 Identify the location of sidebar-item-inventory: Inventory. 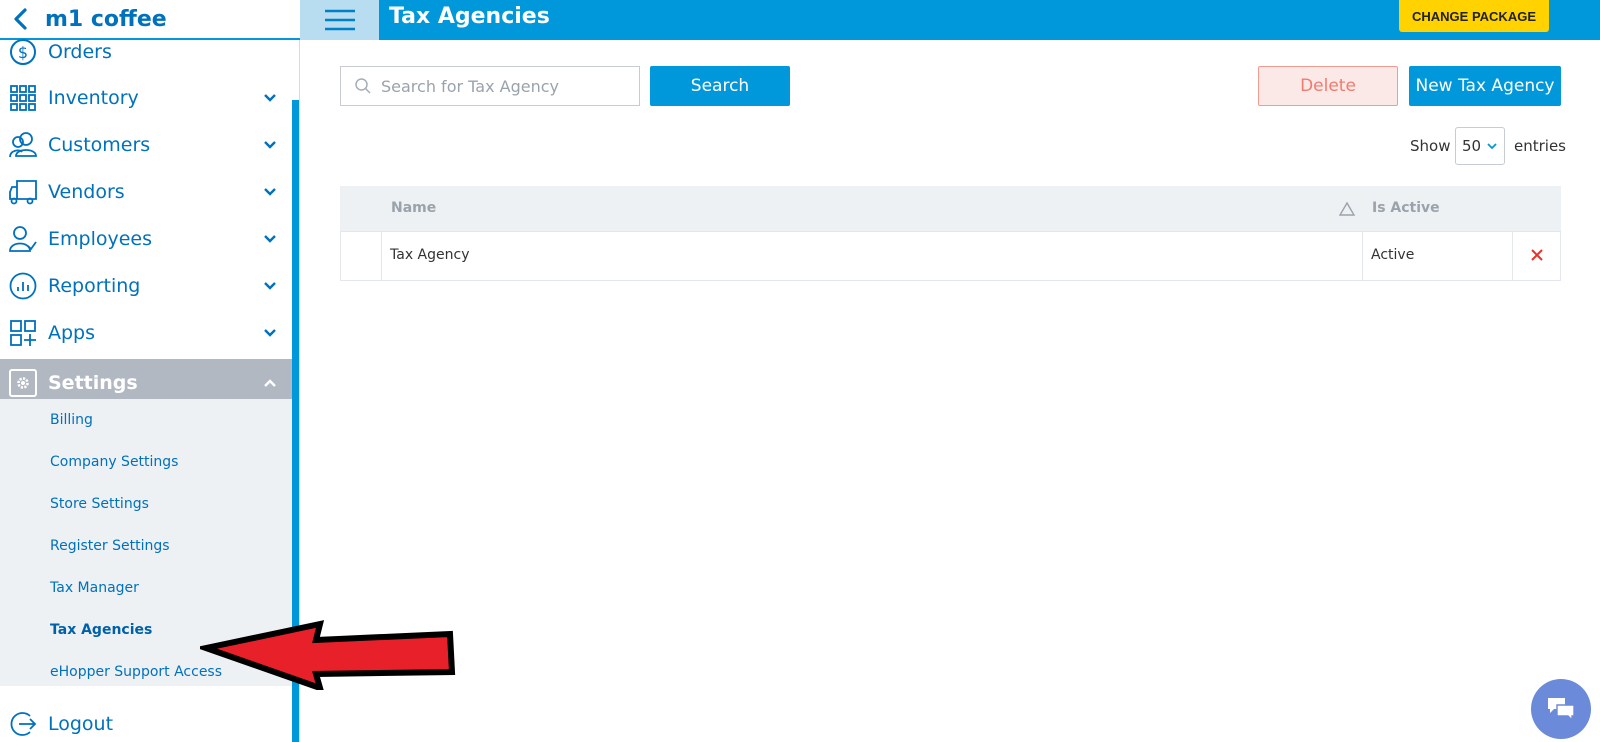
(146, 97).